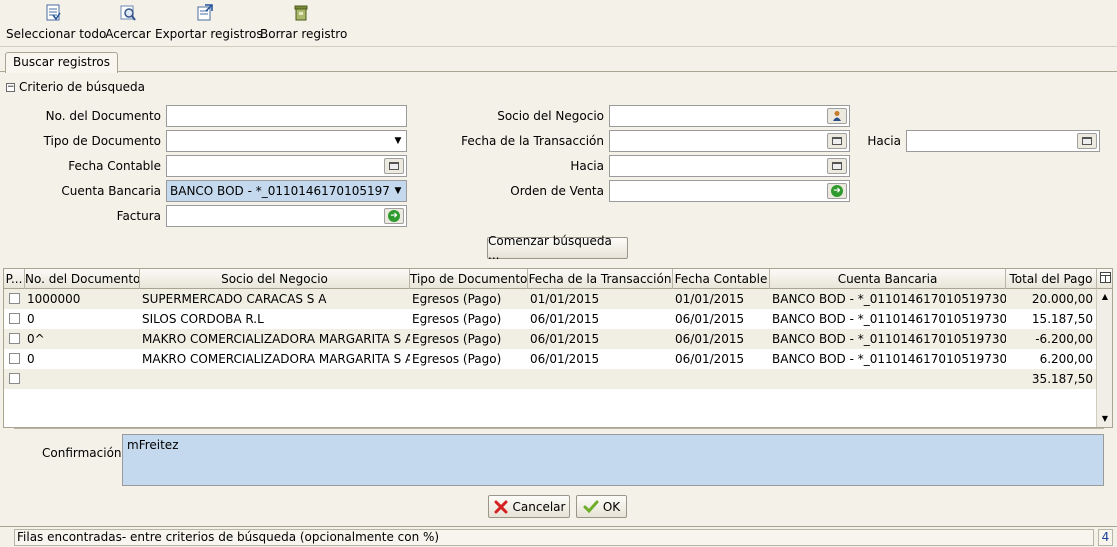 The width and height of the screenshot is (1117, 547). I want to click on cell-total: 15.187,50, so click(1062, 319).